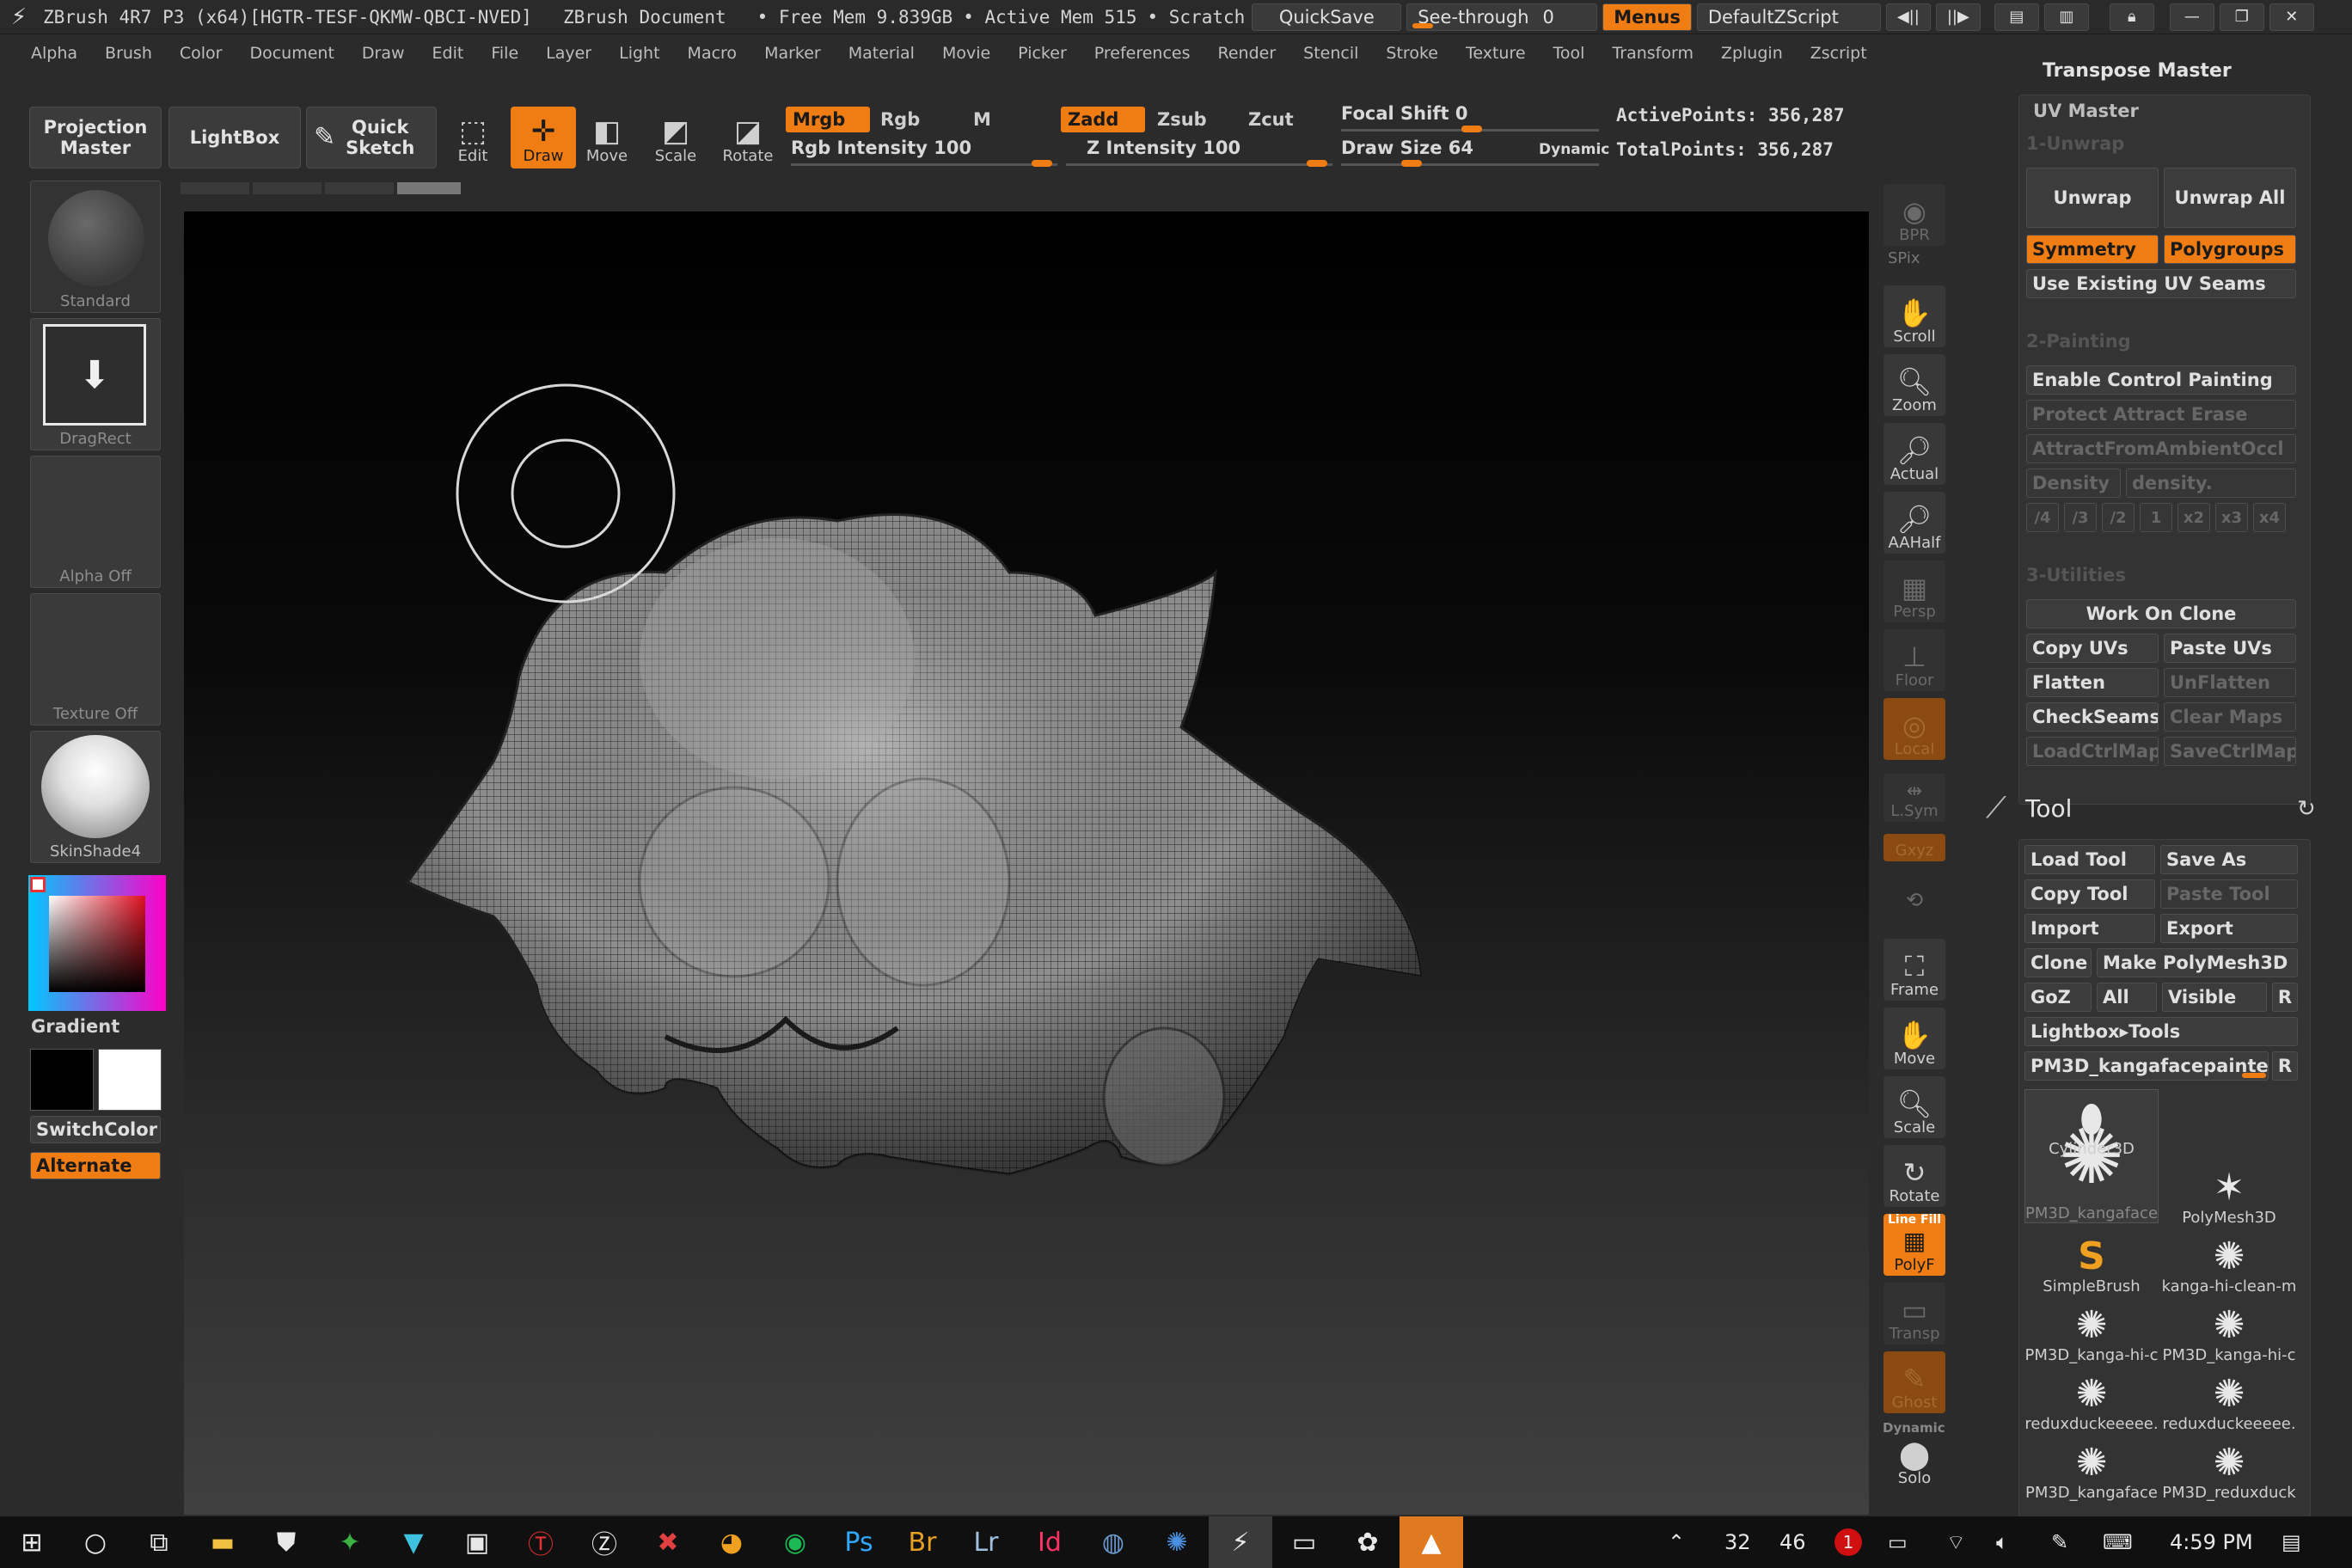 The height and width of the screenshot is (1568, 2352). I want to click on goz-all-button: All, so click(2127, 997).